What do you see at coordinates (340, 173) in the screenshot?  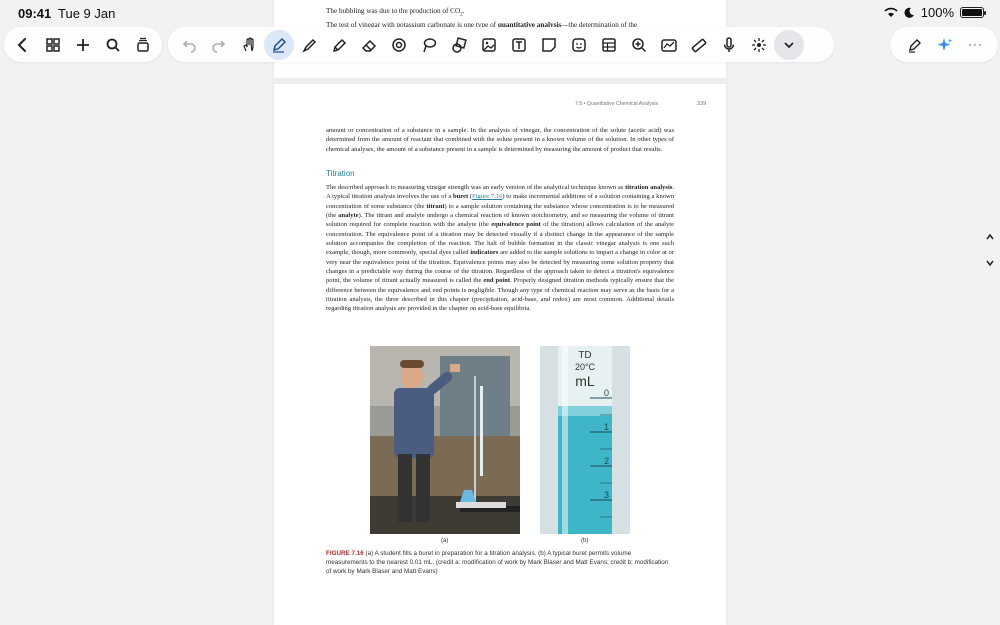 I see `section-heading: Titration` at bounding box center [340, 173].